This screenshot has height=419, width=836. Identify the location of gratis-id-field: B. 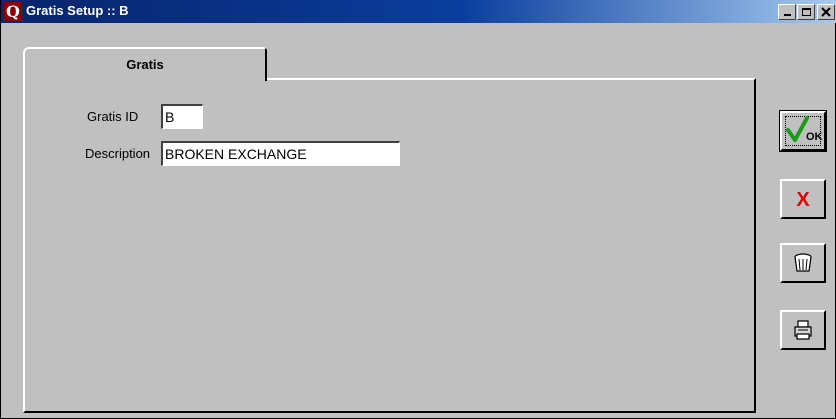
(182, 116).